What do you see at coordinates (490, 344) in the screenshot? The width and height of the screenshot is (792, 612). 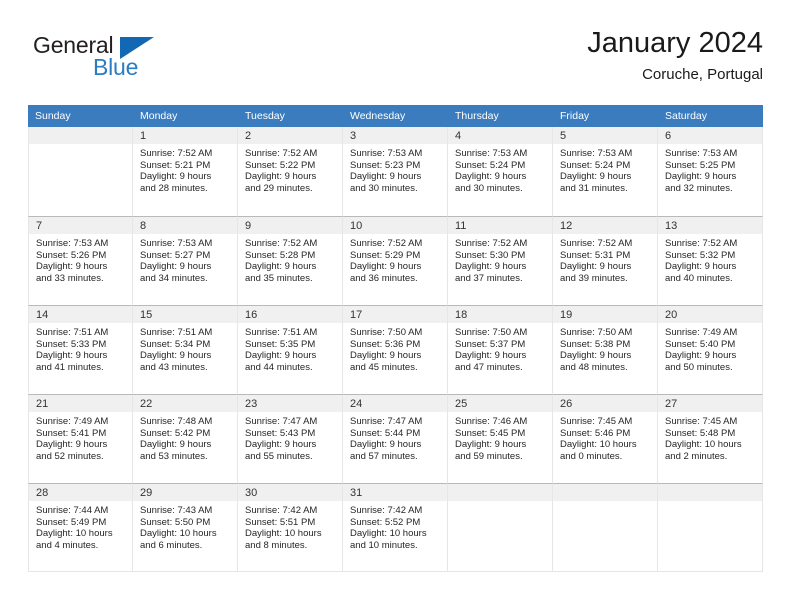 I see `day-detail-line: Sunset: 5:37 PM` at bounding box center [490, 344].